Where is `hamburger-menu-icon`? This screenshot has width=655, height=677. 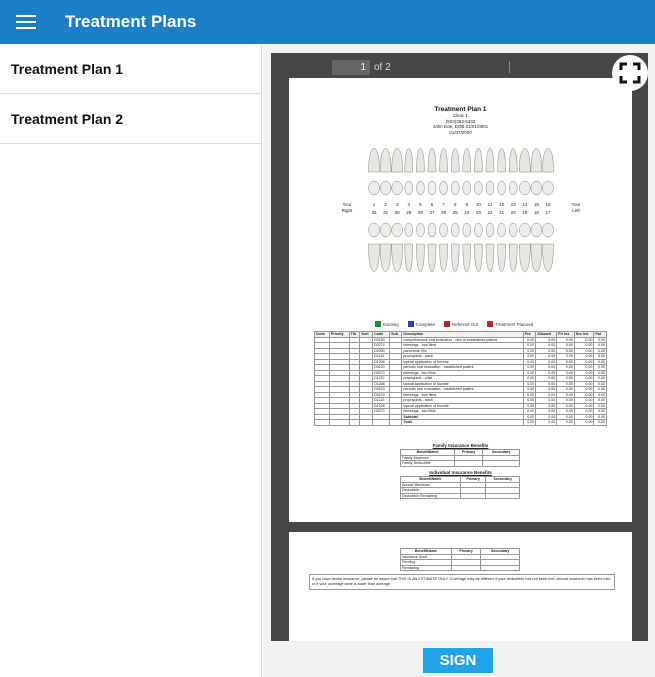
hamburger-menu-icon is located at coordinates (26, 22).